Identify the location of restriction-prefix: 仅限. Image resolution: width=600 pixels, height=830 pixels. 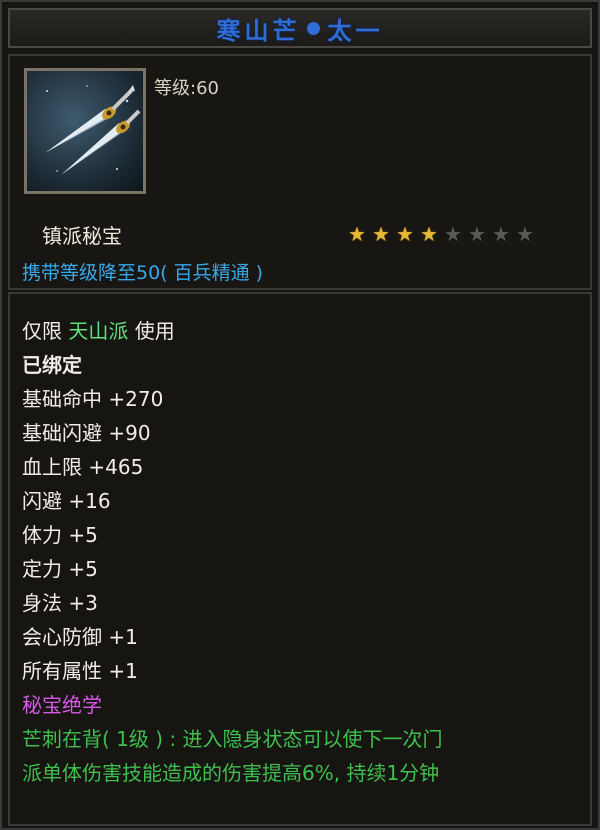
(42, 331).